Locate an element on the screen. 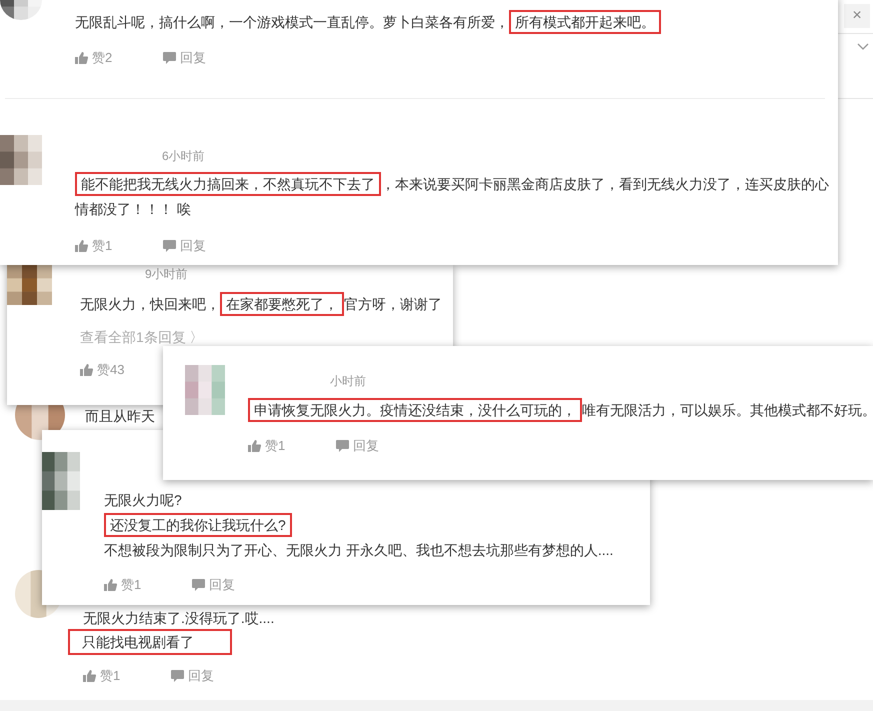 This screenshot has height=711, width=873. chevron-down-icon is located at coordinates (863, 47).